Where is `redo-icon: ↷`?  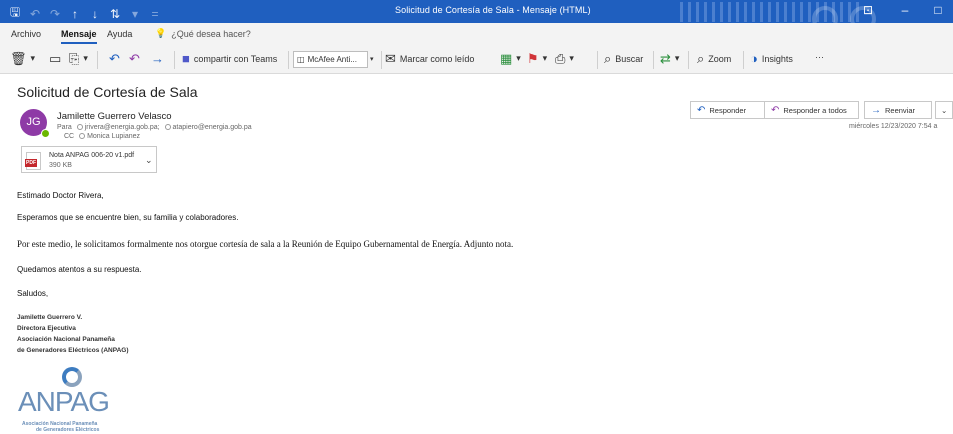 redo-icon: ↷ is located at coordinates (55, 14).